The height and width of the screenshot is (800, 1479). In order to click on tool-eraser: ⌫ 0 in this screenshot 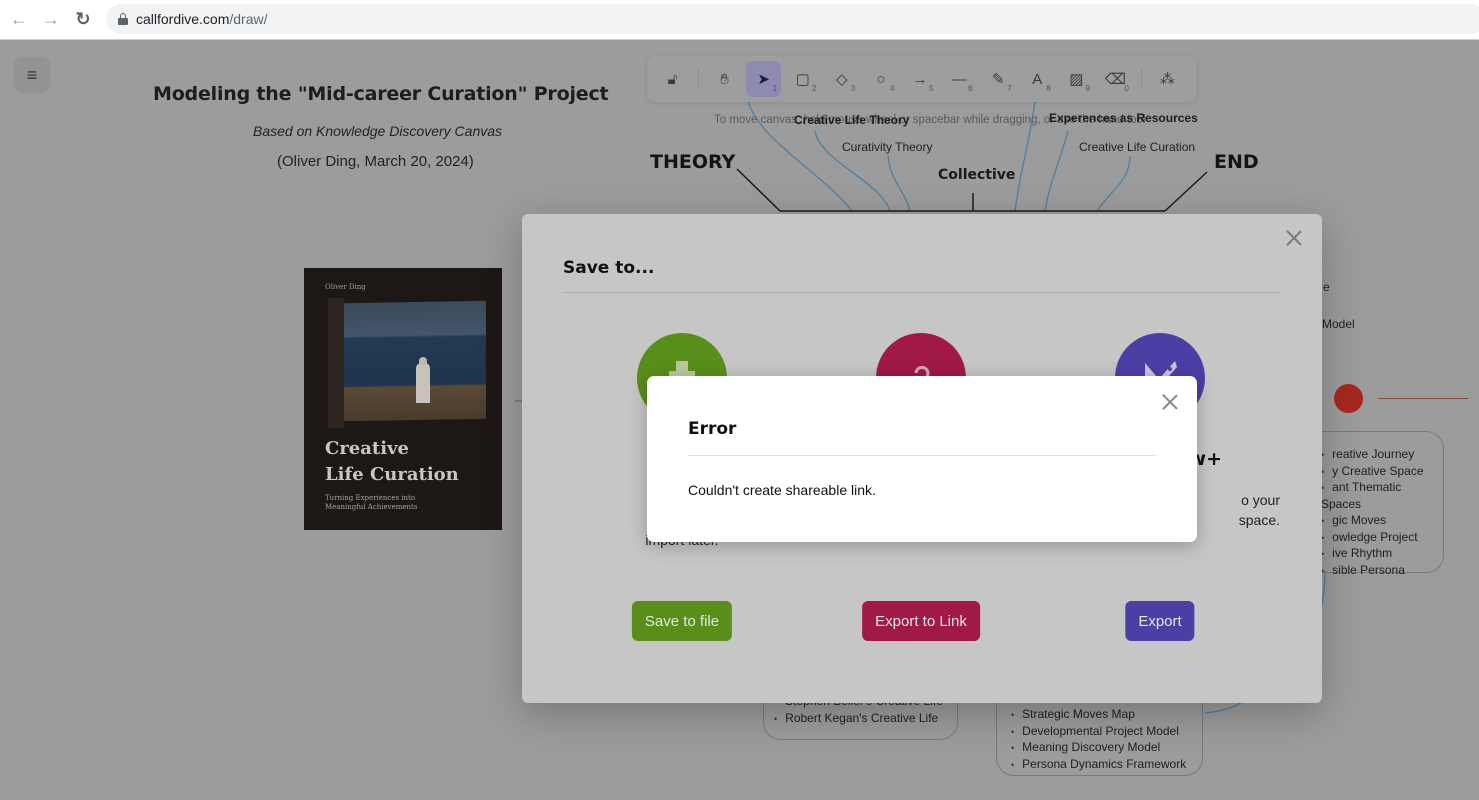, I will do `click(1115, 79)`.